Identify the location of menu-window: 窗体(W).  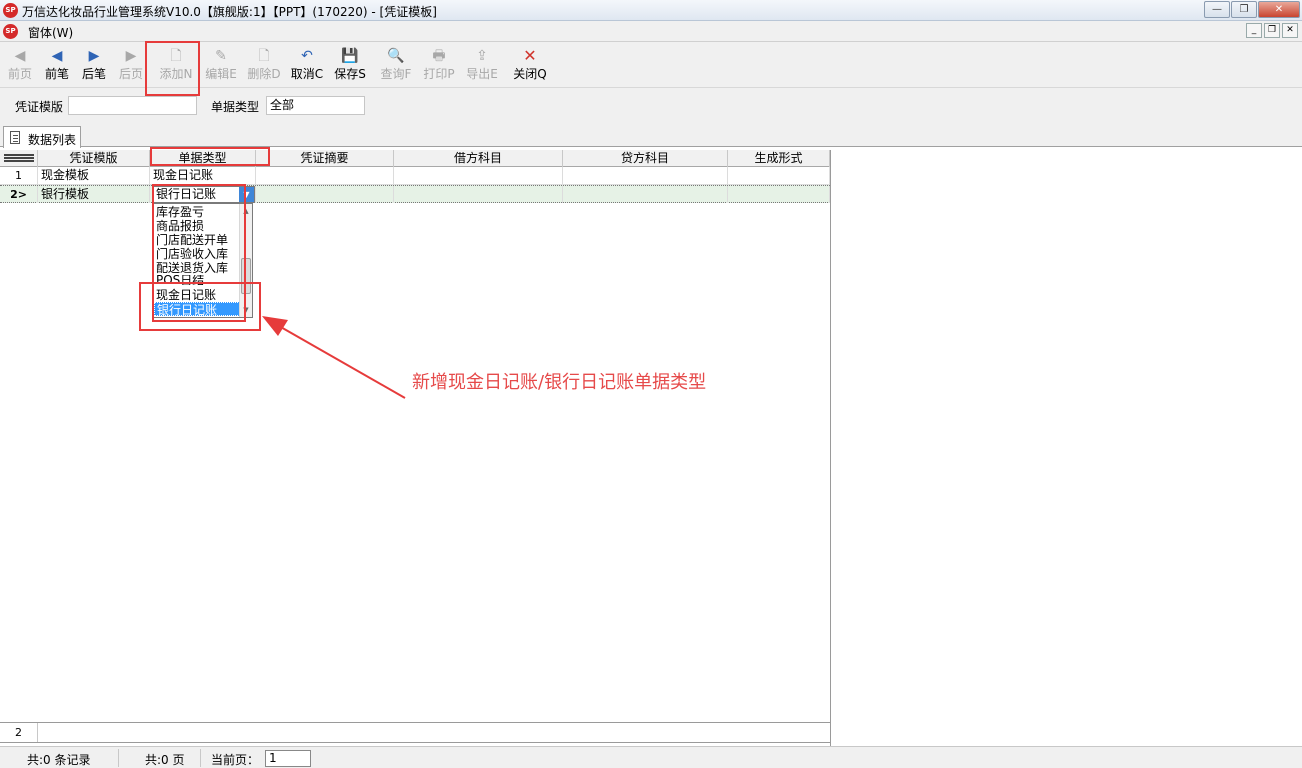
(50, 32).